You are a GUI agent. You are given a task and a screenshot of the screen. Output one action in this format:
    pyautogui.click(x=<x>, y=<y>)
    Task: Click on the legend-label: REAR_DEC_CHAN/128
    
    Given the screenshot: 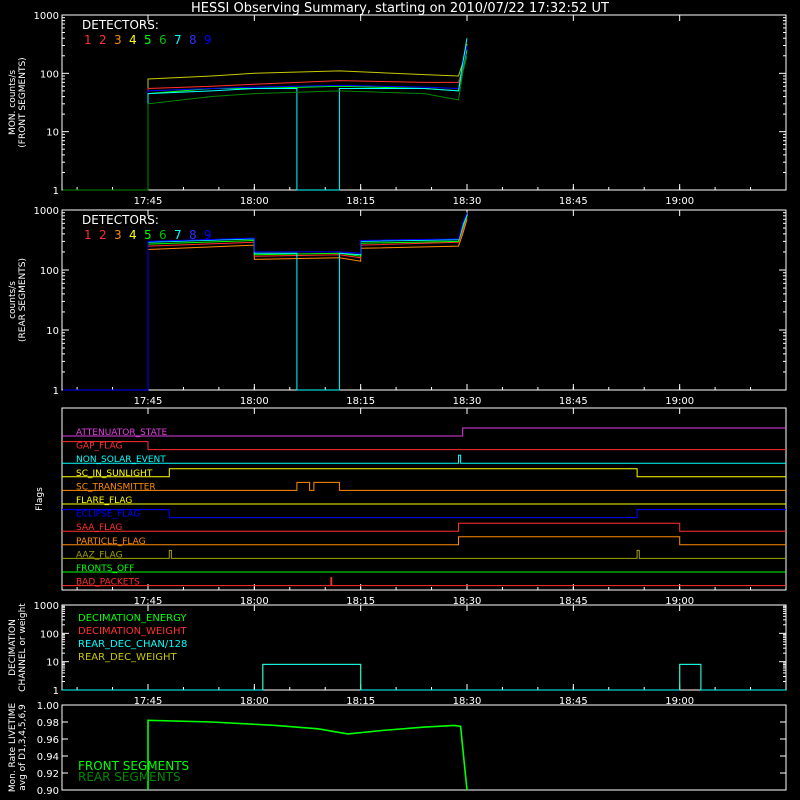 What is the action you would take?
    pyautogui.click(x=132, y=644)
    